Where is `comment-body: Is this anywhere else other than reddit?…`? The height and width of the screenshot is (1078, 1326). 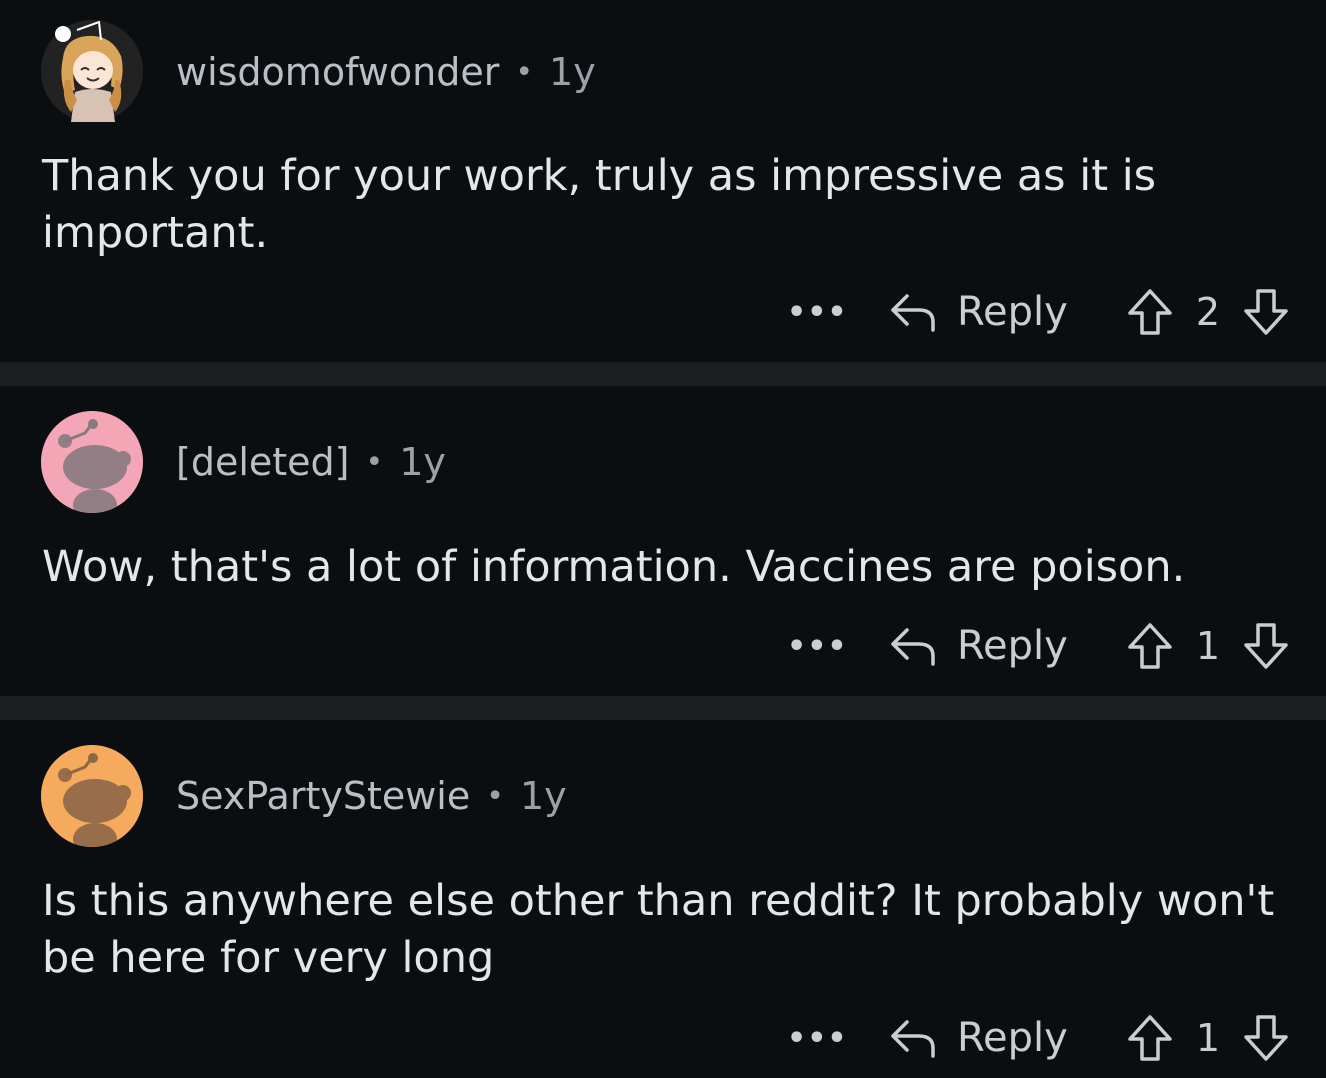
comment-body: Is this anywhere else other than reddit?… is located at coordinates (658, 929).